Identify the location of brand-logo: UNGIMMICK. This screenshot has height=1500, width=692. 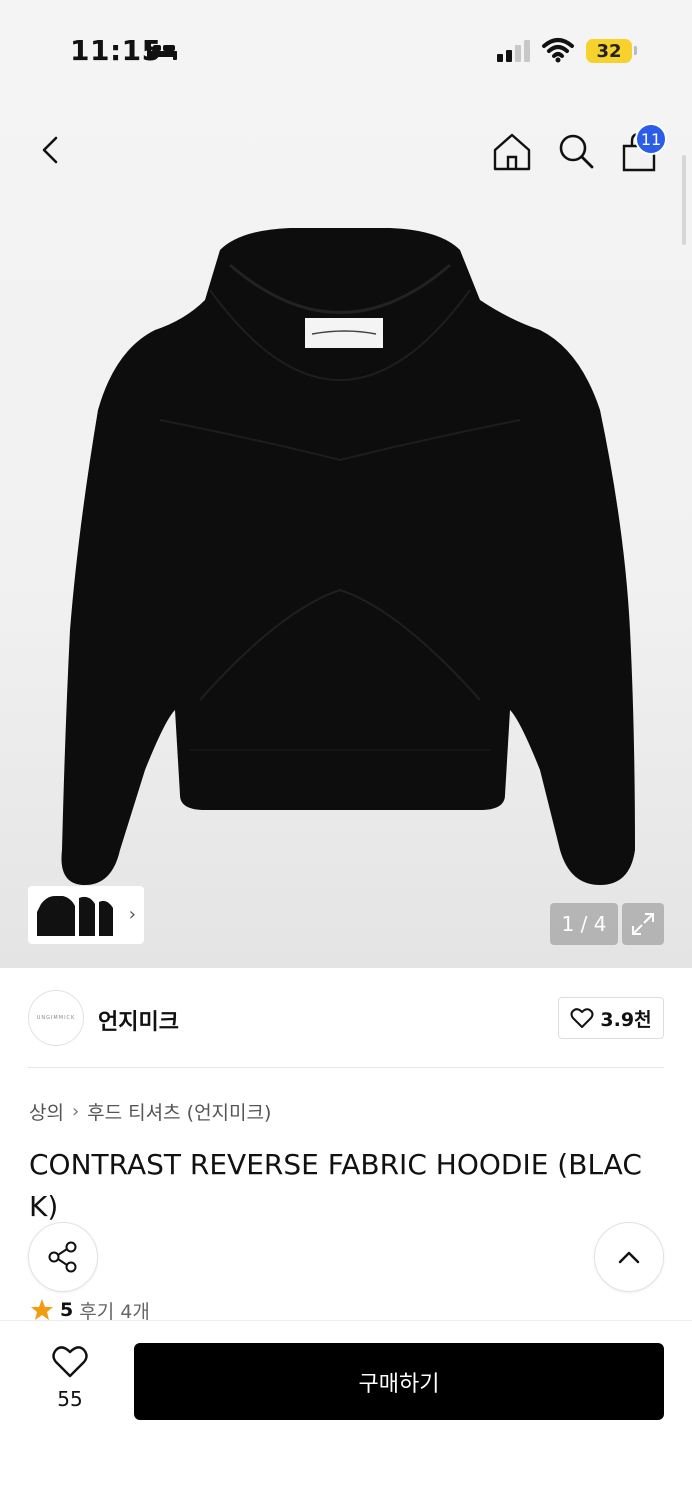
(56, 1018).